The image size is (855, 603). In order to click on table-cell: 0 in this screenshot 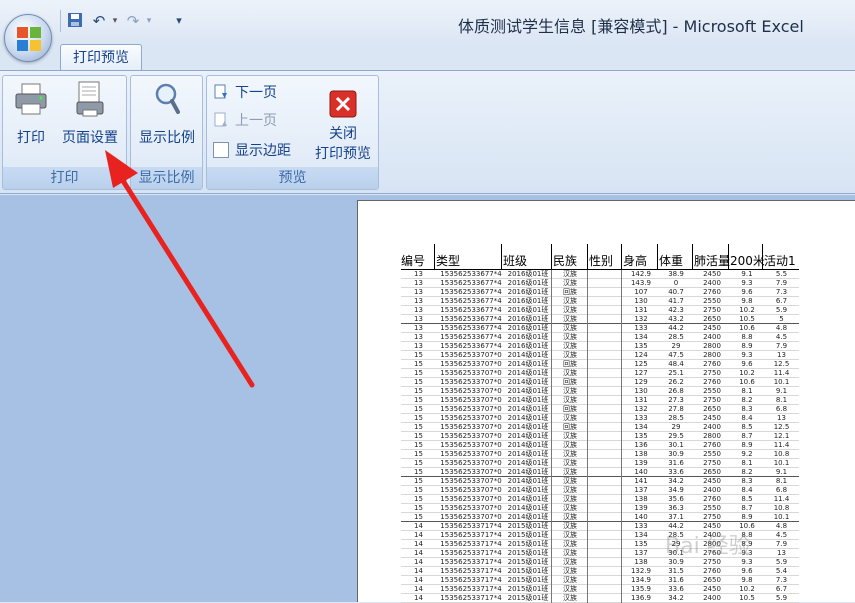, I will do `click(676, 283)`.